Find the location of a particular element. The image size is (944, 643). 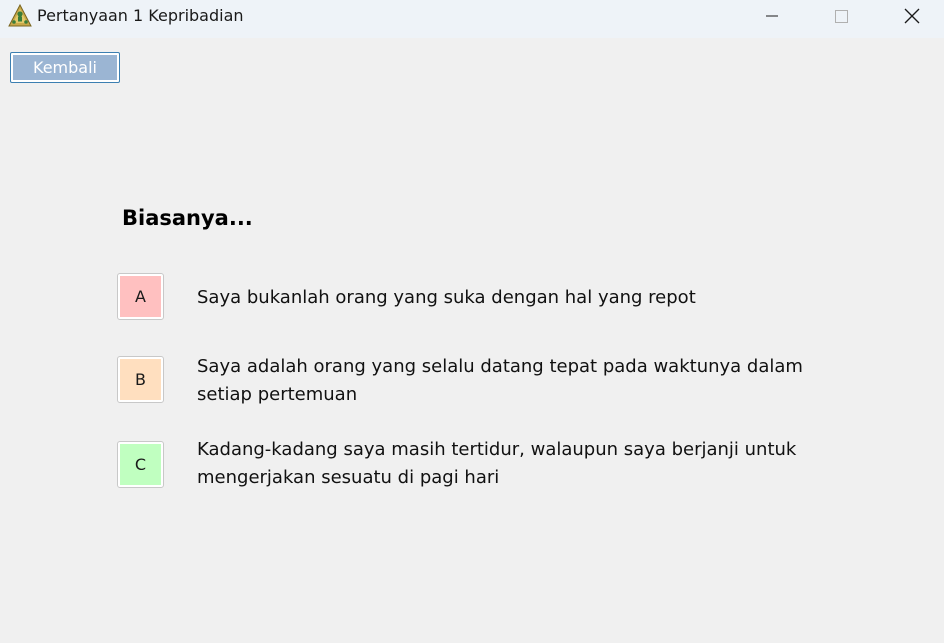

title-bar: Pertanyaan 1 Kepribadian is located at coordinates (472, 19).